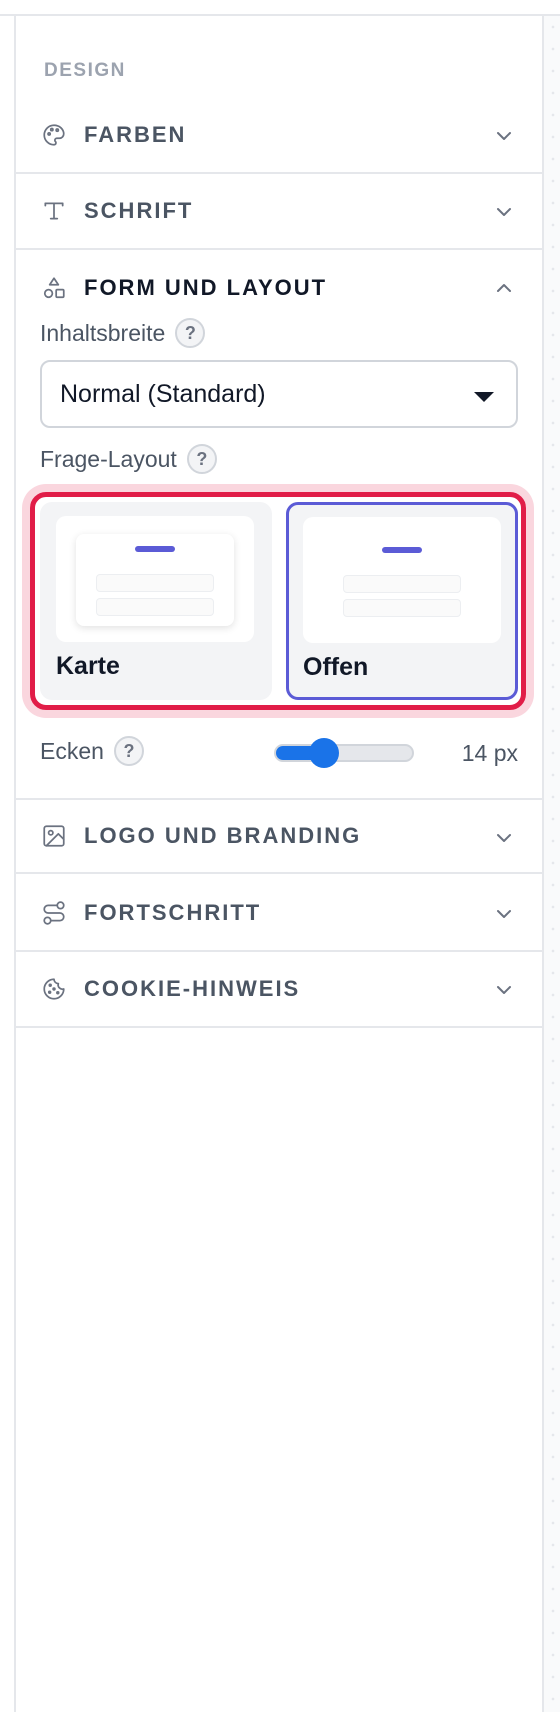 The image size is (560, 1712). I want to click on section-title-logo-und-branding: LOGO UND BRANDING, so click(223, 835).